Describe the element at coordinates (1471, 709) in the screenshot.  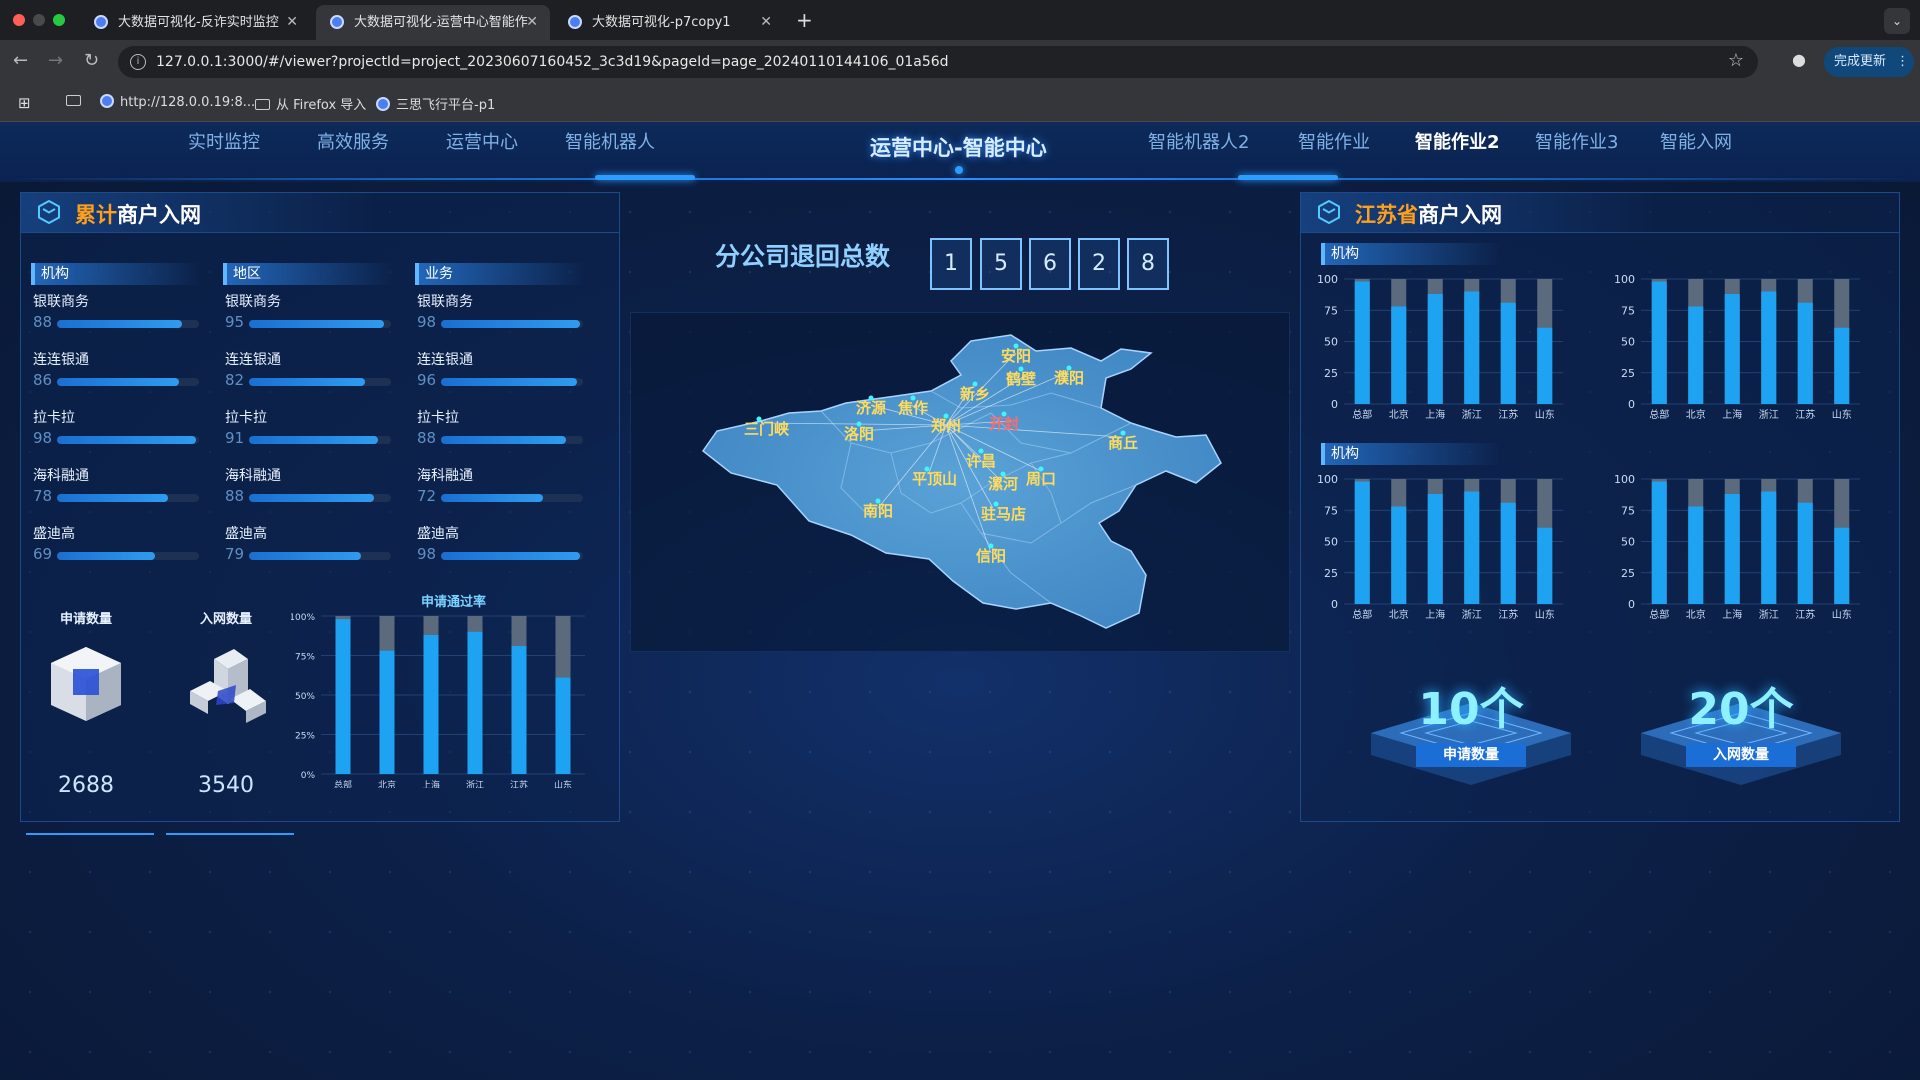
I see `counter-value: 10个` at that location.